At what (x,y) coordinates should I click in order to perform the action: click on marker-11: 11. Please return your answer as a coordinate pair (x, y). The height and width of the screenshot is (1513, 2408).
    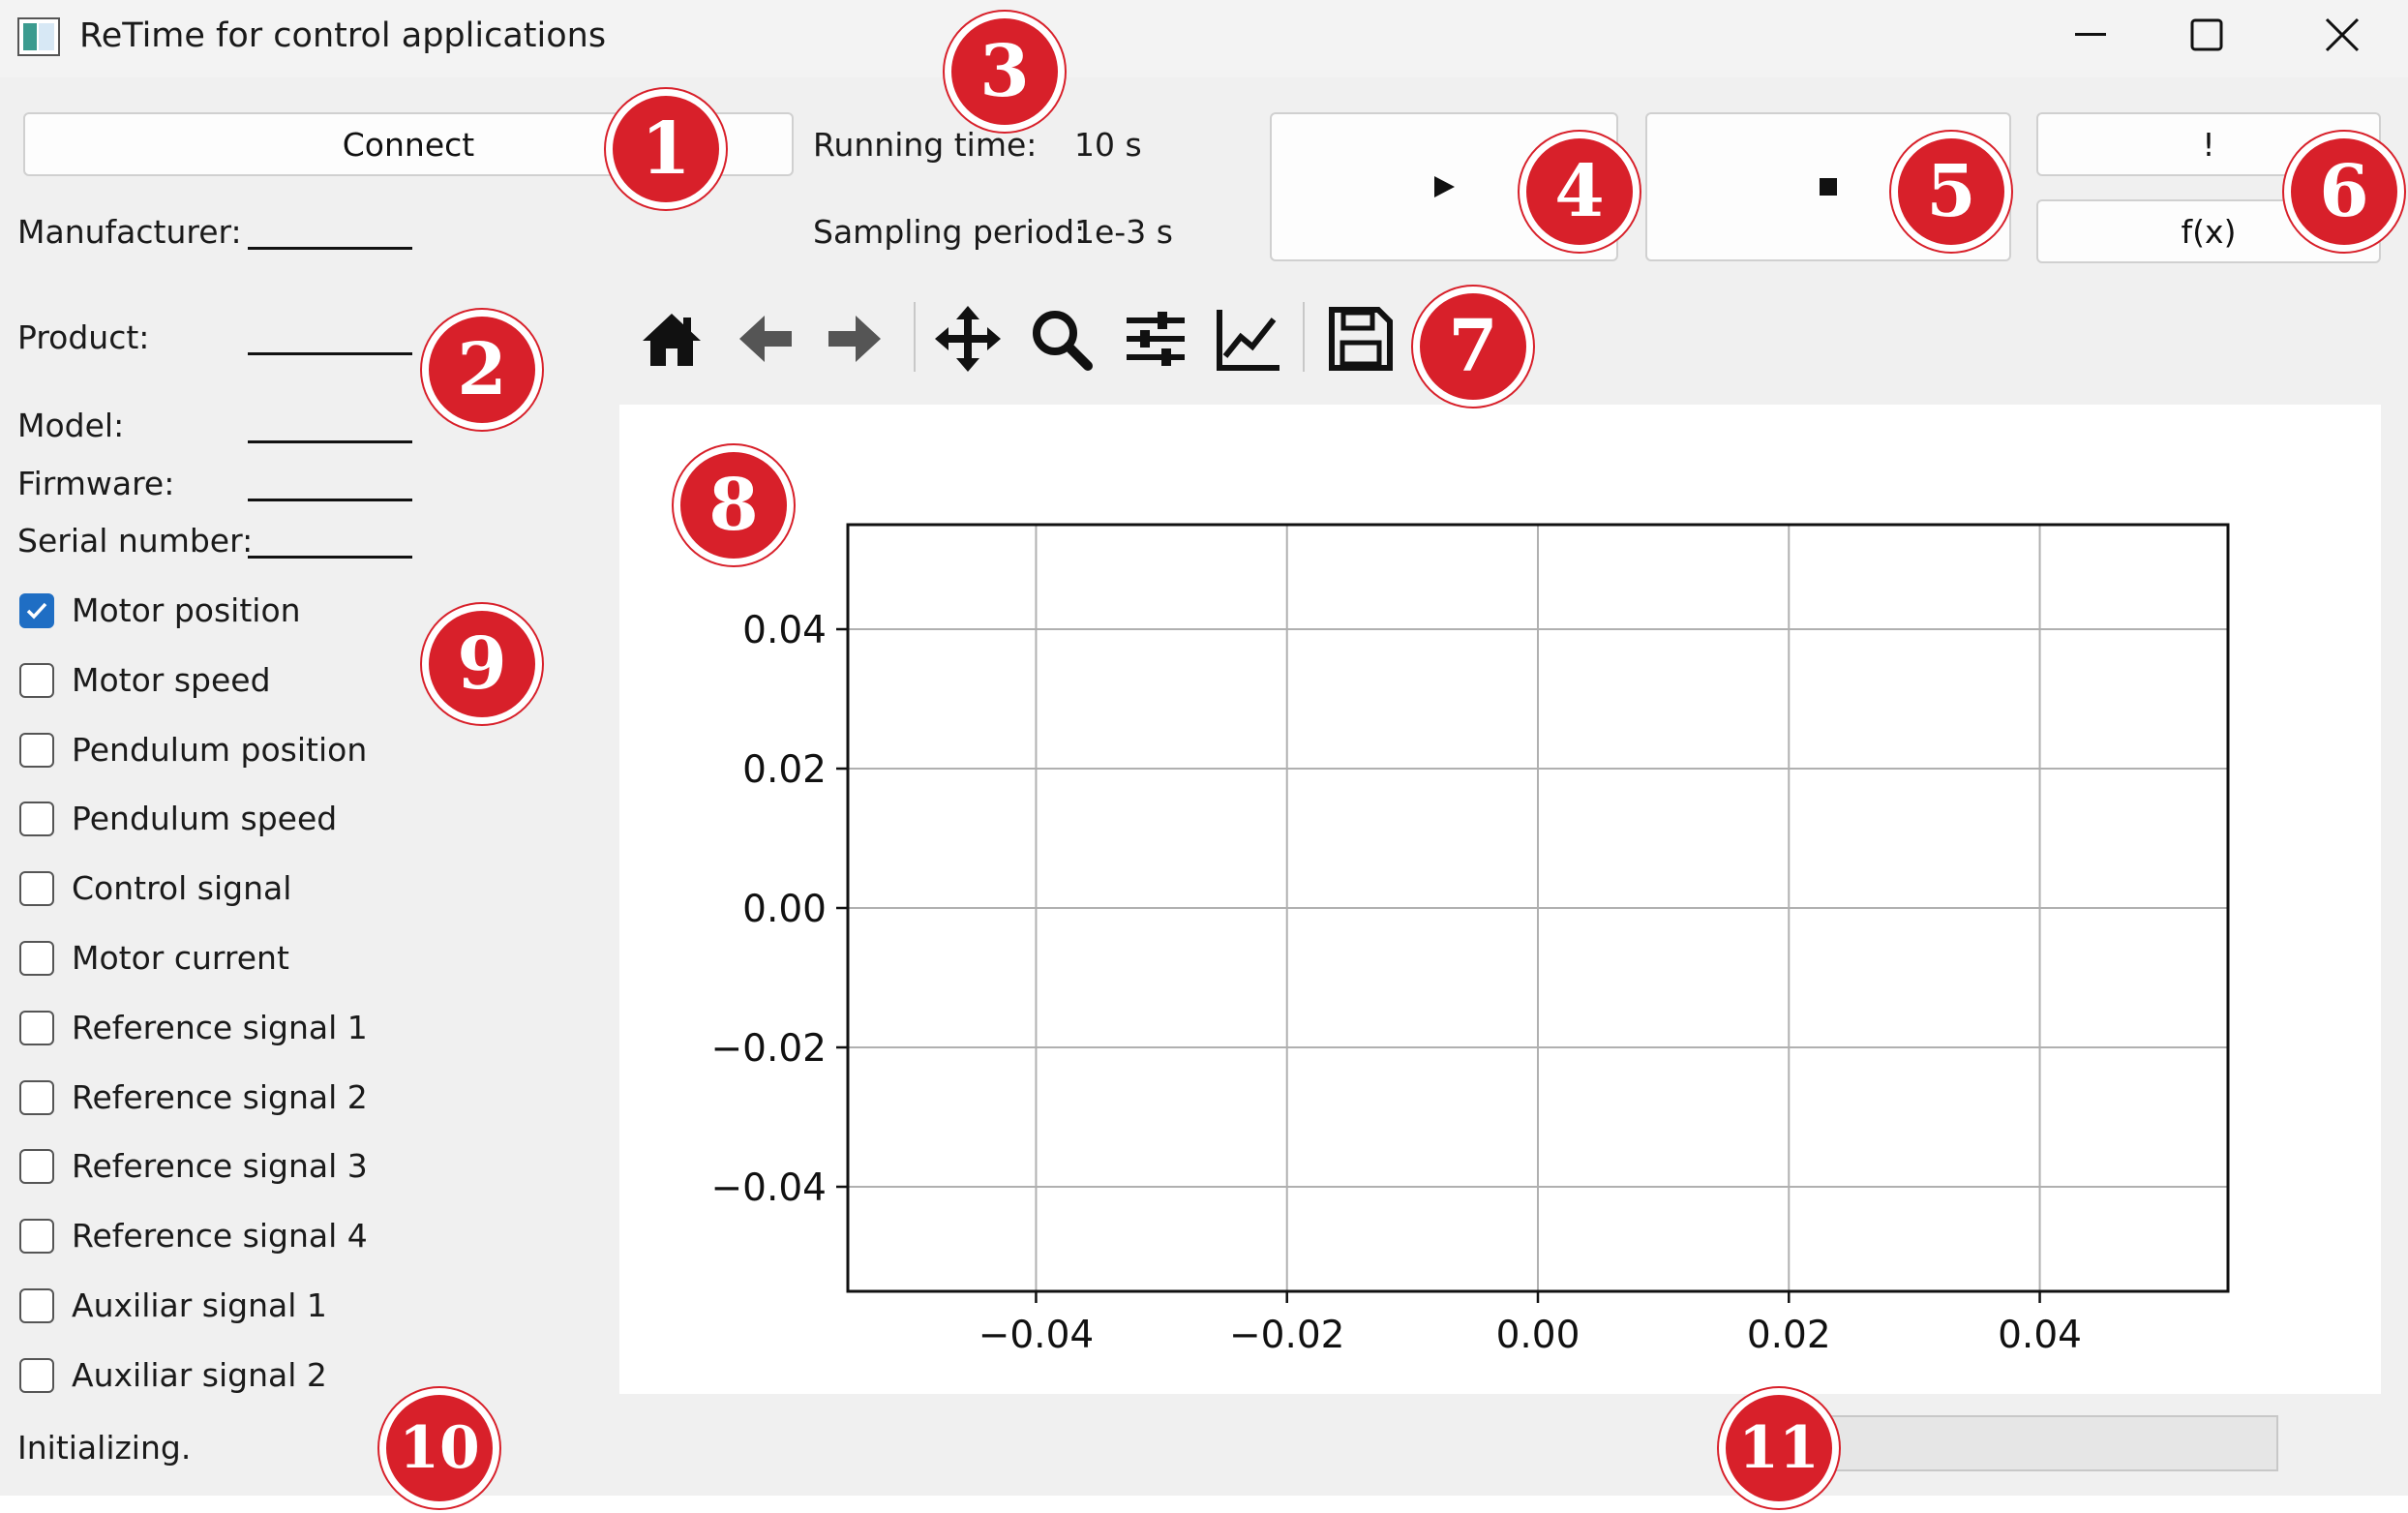
    Looking at the image, I should click on (1779, 1448).